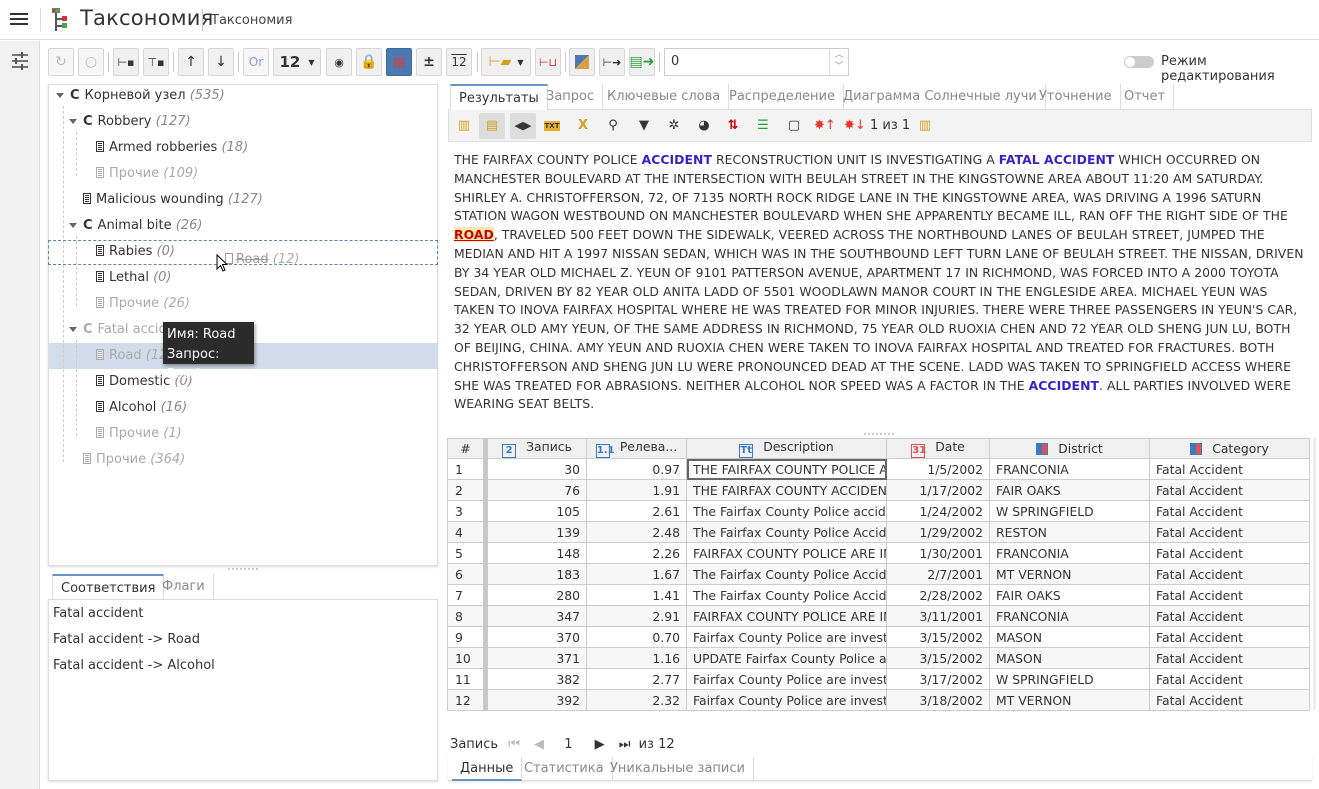  Describe the element at coordinates (583, 126) in the screenshot. I see `excel-export-icon: X` at that location.